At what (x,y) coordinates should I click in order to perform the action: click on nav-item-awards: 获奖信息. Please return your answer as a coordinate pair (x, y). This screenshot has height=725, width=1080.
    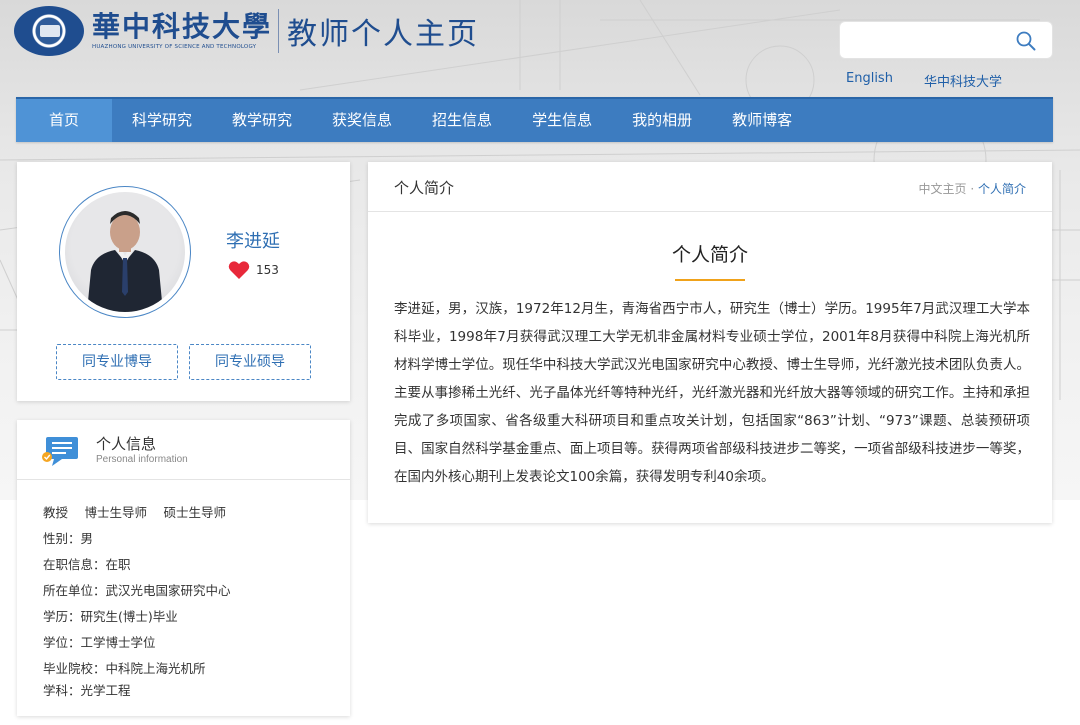
    Looking at the image, I should click on (362, 120).